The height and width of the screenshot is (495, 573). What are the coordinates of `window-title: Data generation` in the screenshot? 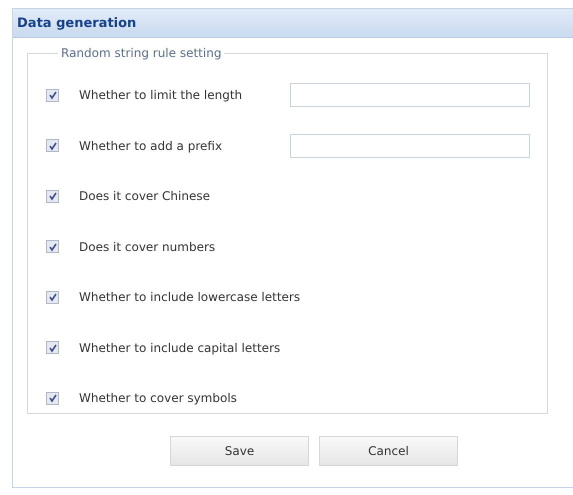 It's located at (76, 23).